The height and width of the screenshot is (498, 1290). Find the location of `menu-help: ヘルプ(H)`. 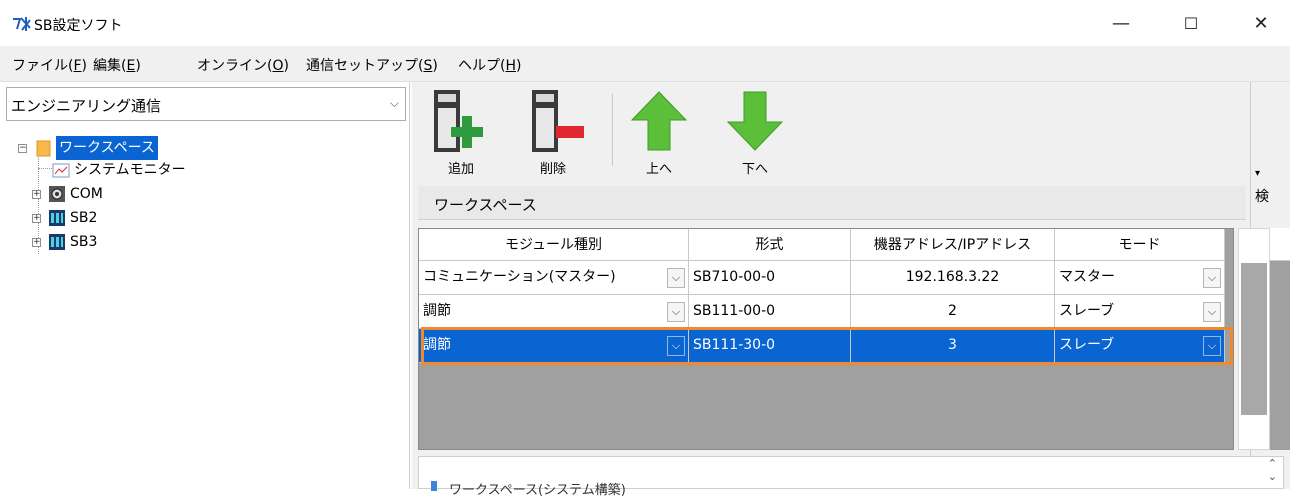

menu-help: ヘルプ(H) is located at coordinates (489, 65).